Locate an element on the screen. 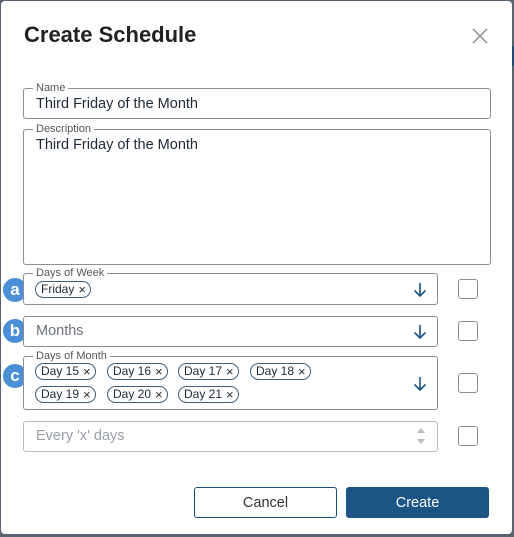 Image resolution: width=514 pixels, height=537 pixels. chip-day-21: Day 21 × is located at coordinates (208, 394).